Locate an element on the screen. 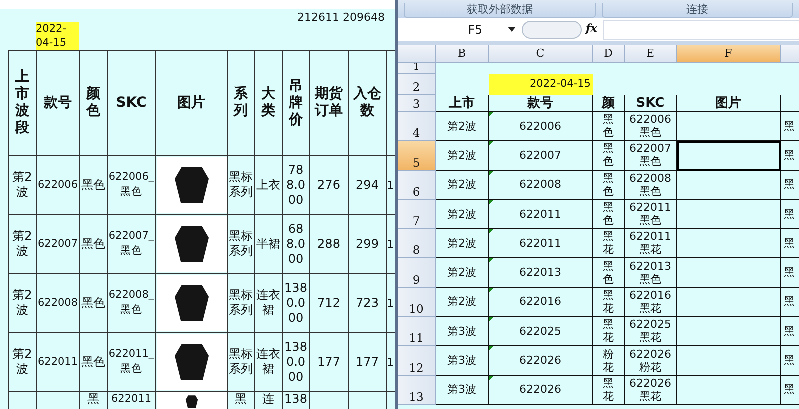  column-header: F is located at coordinates (729, 54).